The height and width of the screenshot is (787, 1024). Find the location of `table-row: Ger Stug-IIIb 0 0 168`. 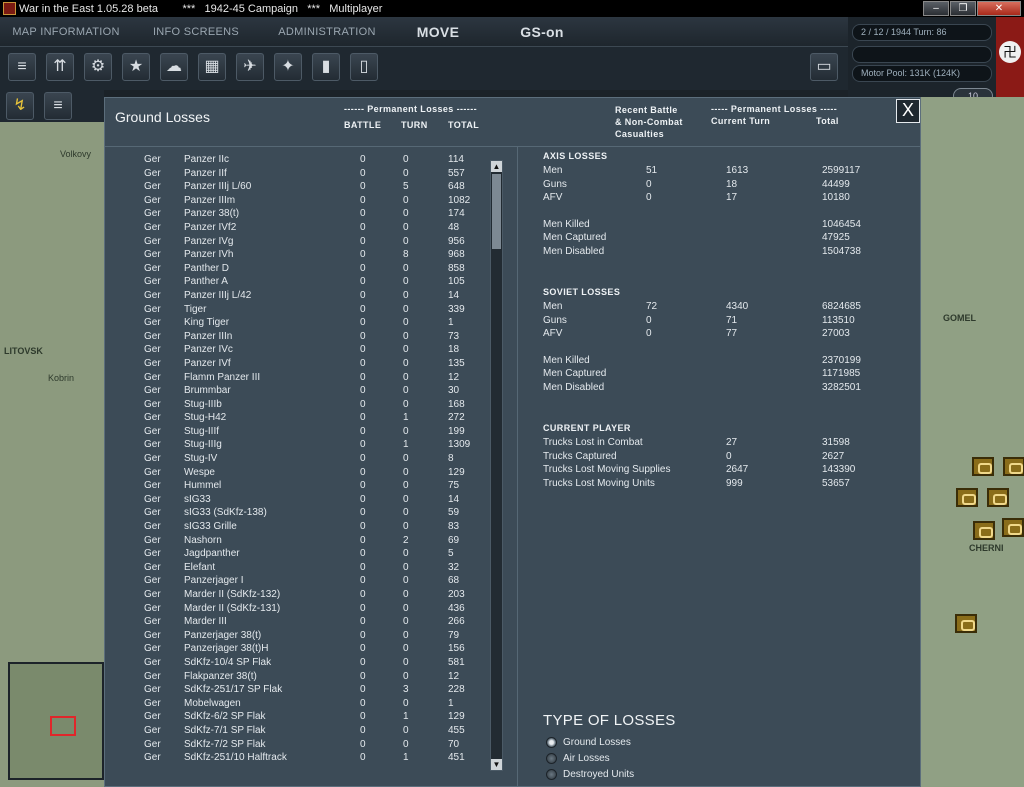

table-row: Ger Stug-IIIb 0 0 168 is located at coordinates (305, 405).